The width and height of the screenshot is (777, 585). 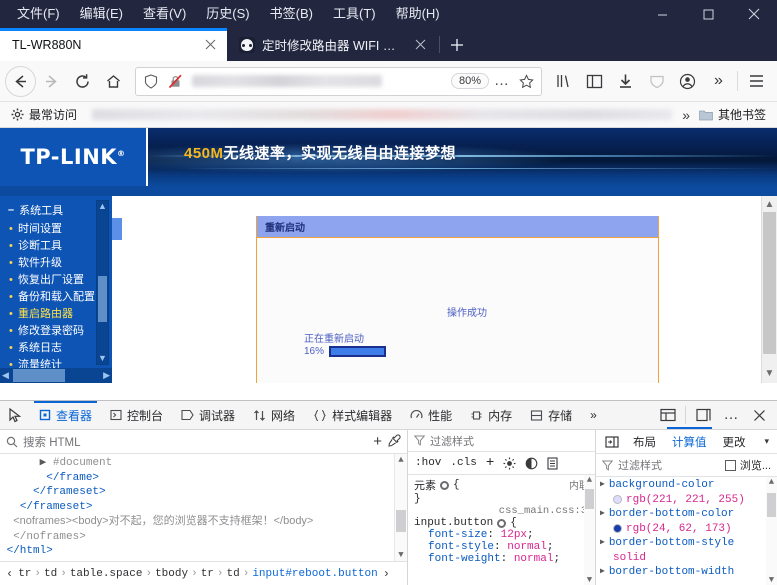 I want to click on scroll-right-icon: ▶, so click(x=106, y=375).